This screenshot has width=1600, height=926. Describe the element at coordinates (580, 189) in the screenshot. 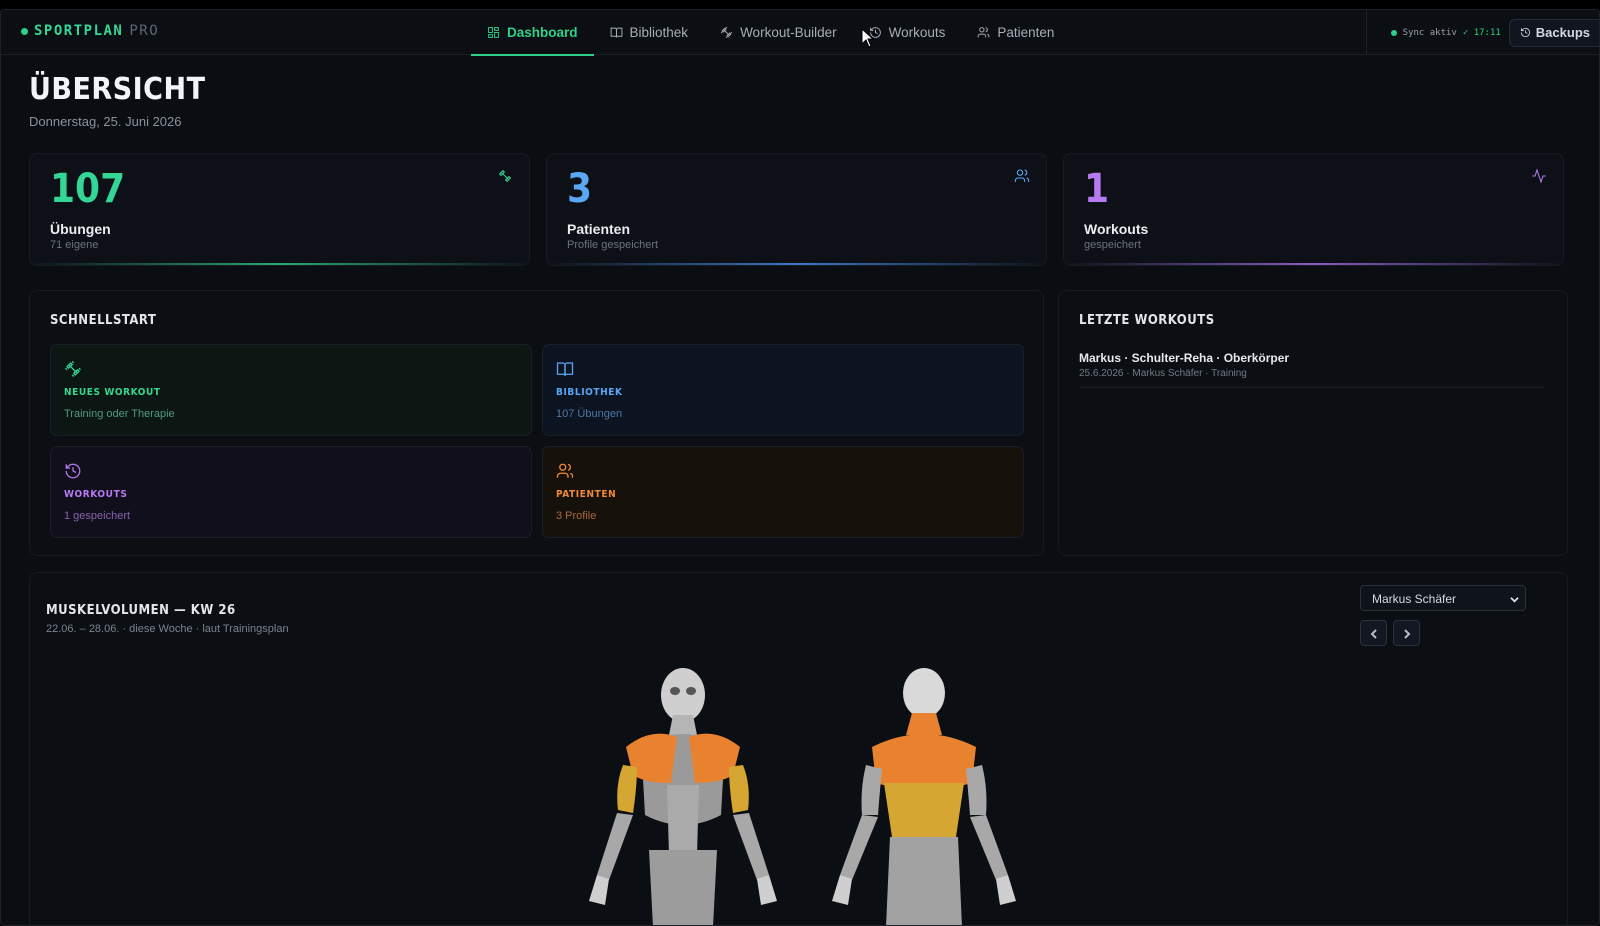

I see `stat-value: 3` at that location.